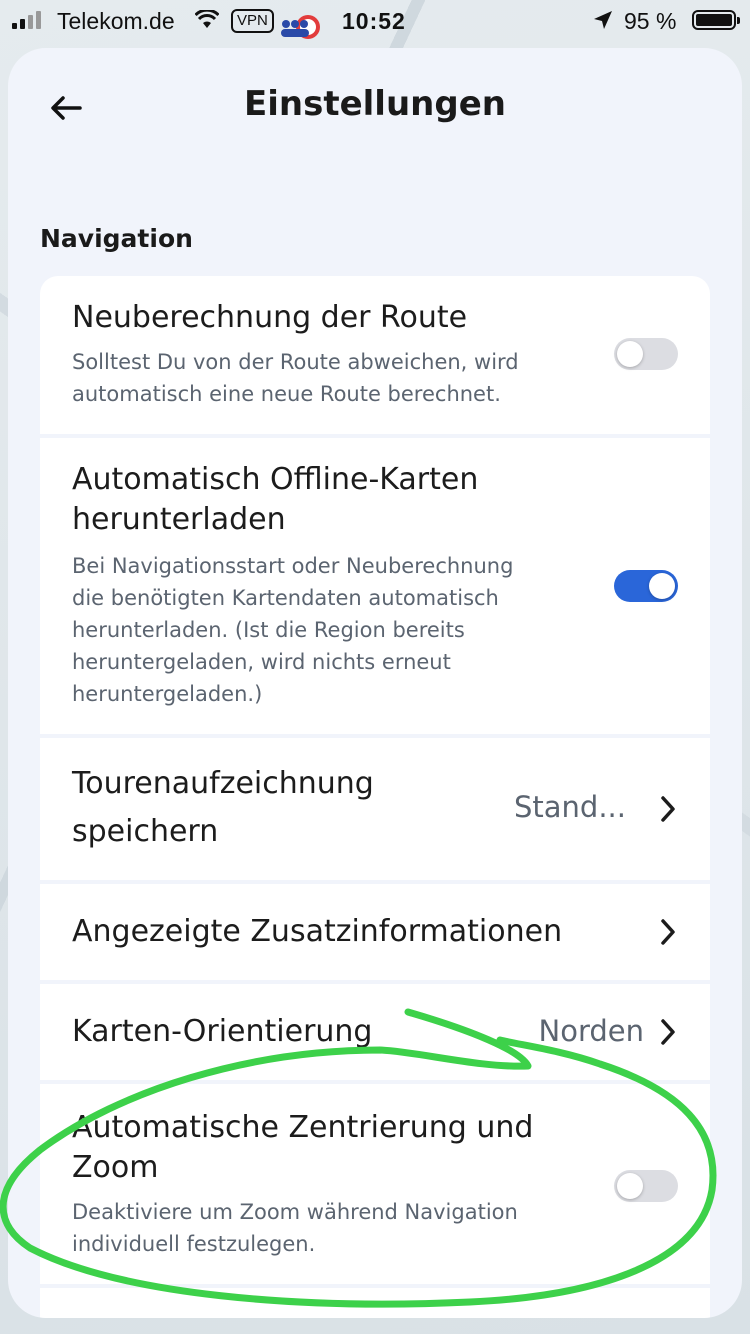 The width and height of the screenshot is (750, 1334). I want to click on clock: 10:52, so click(374, 21).